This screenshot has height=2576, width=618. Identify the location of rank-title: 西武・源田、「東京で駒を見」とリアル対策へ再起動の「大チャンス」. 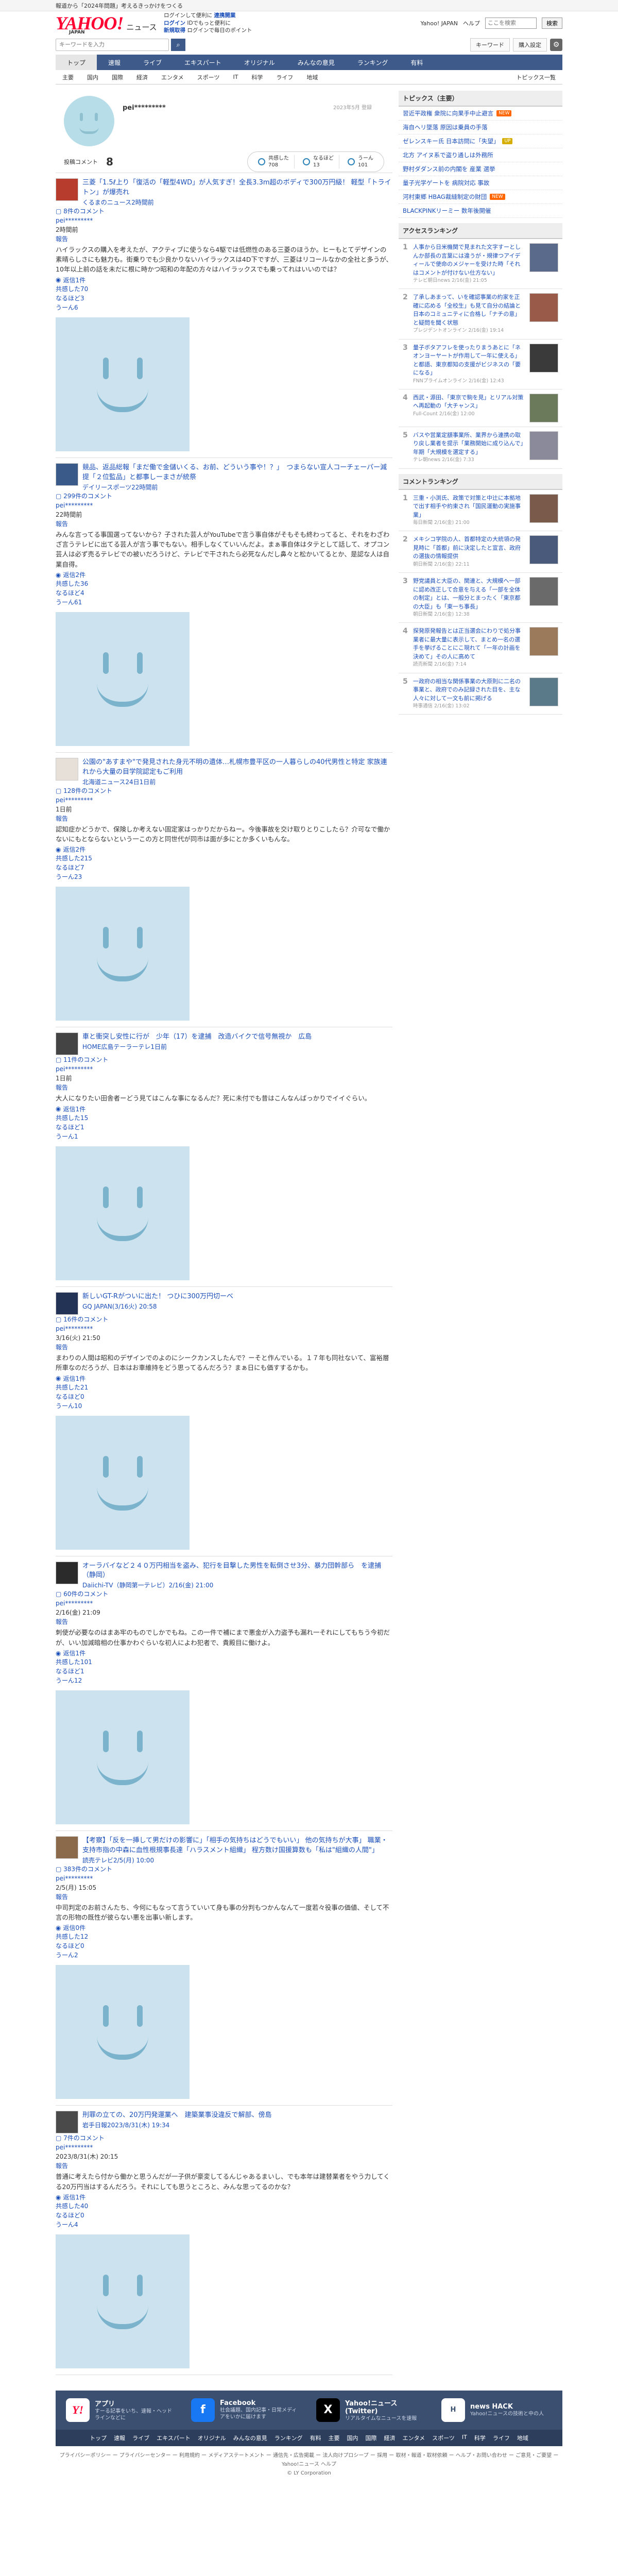
(468, 402).